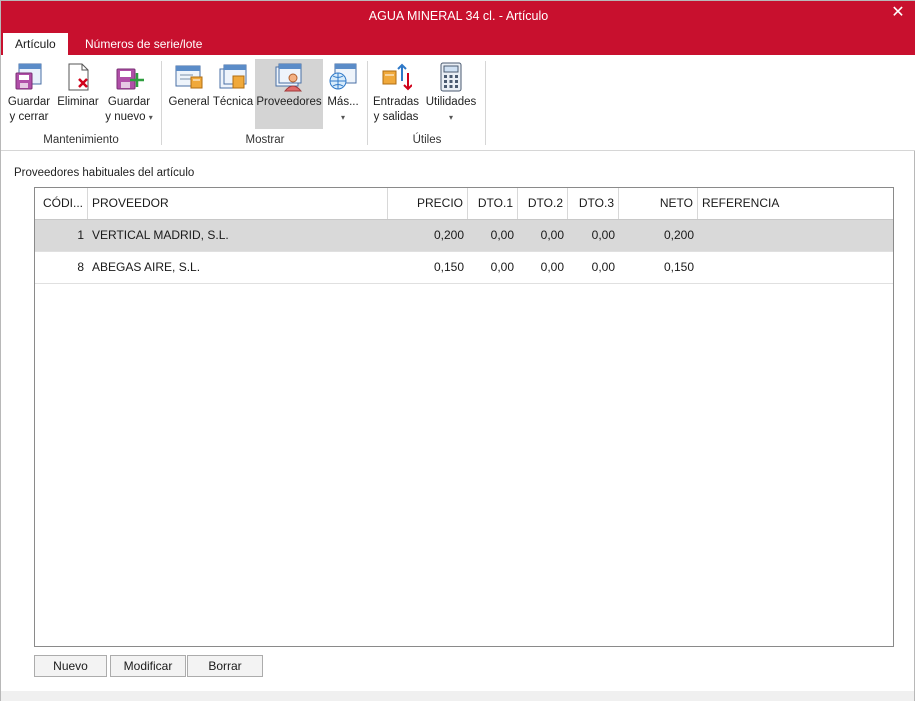 The image size is (915, 701). I want to click on borrar-button: Borrar, so click(225, 666).